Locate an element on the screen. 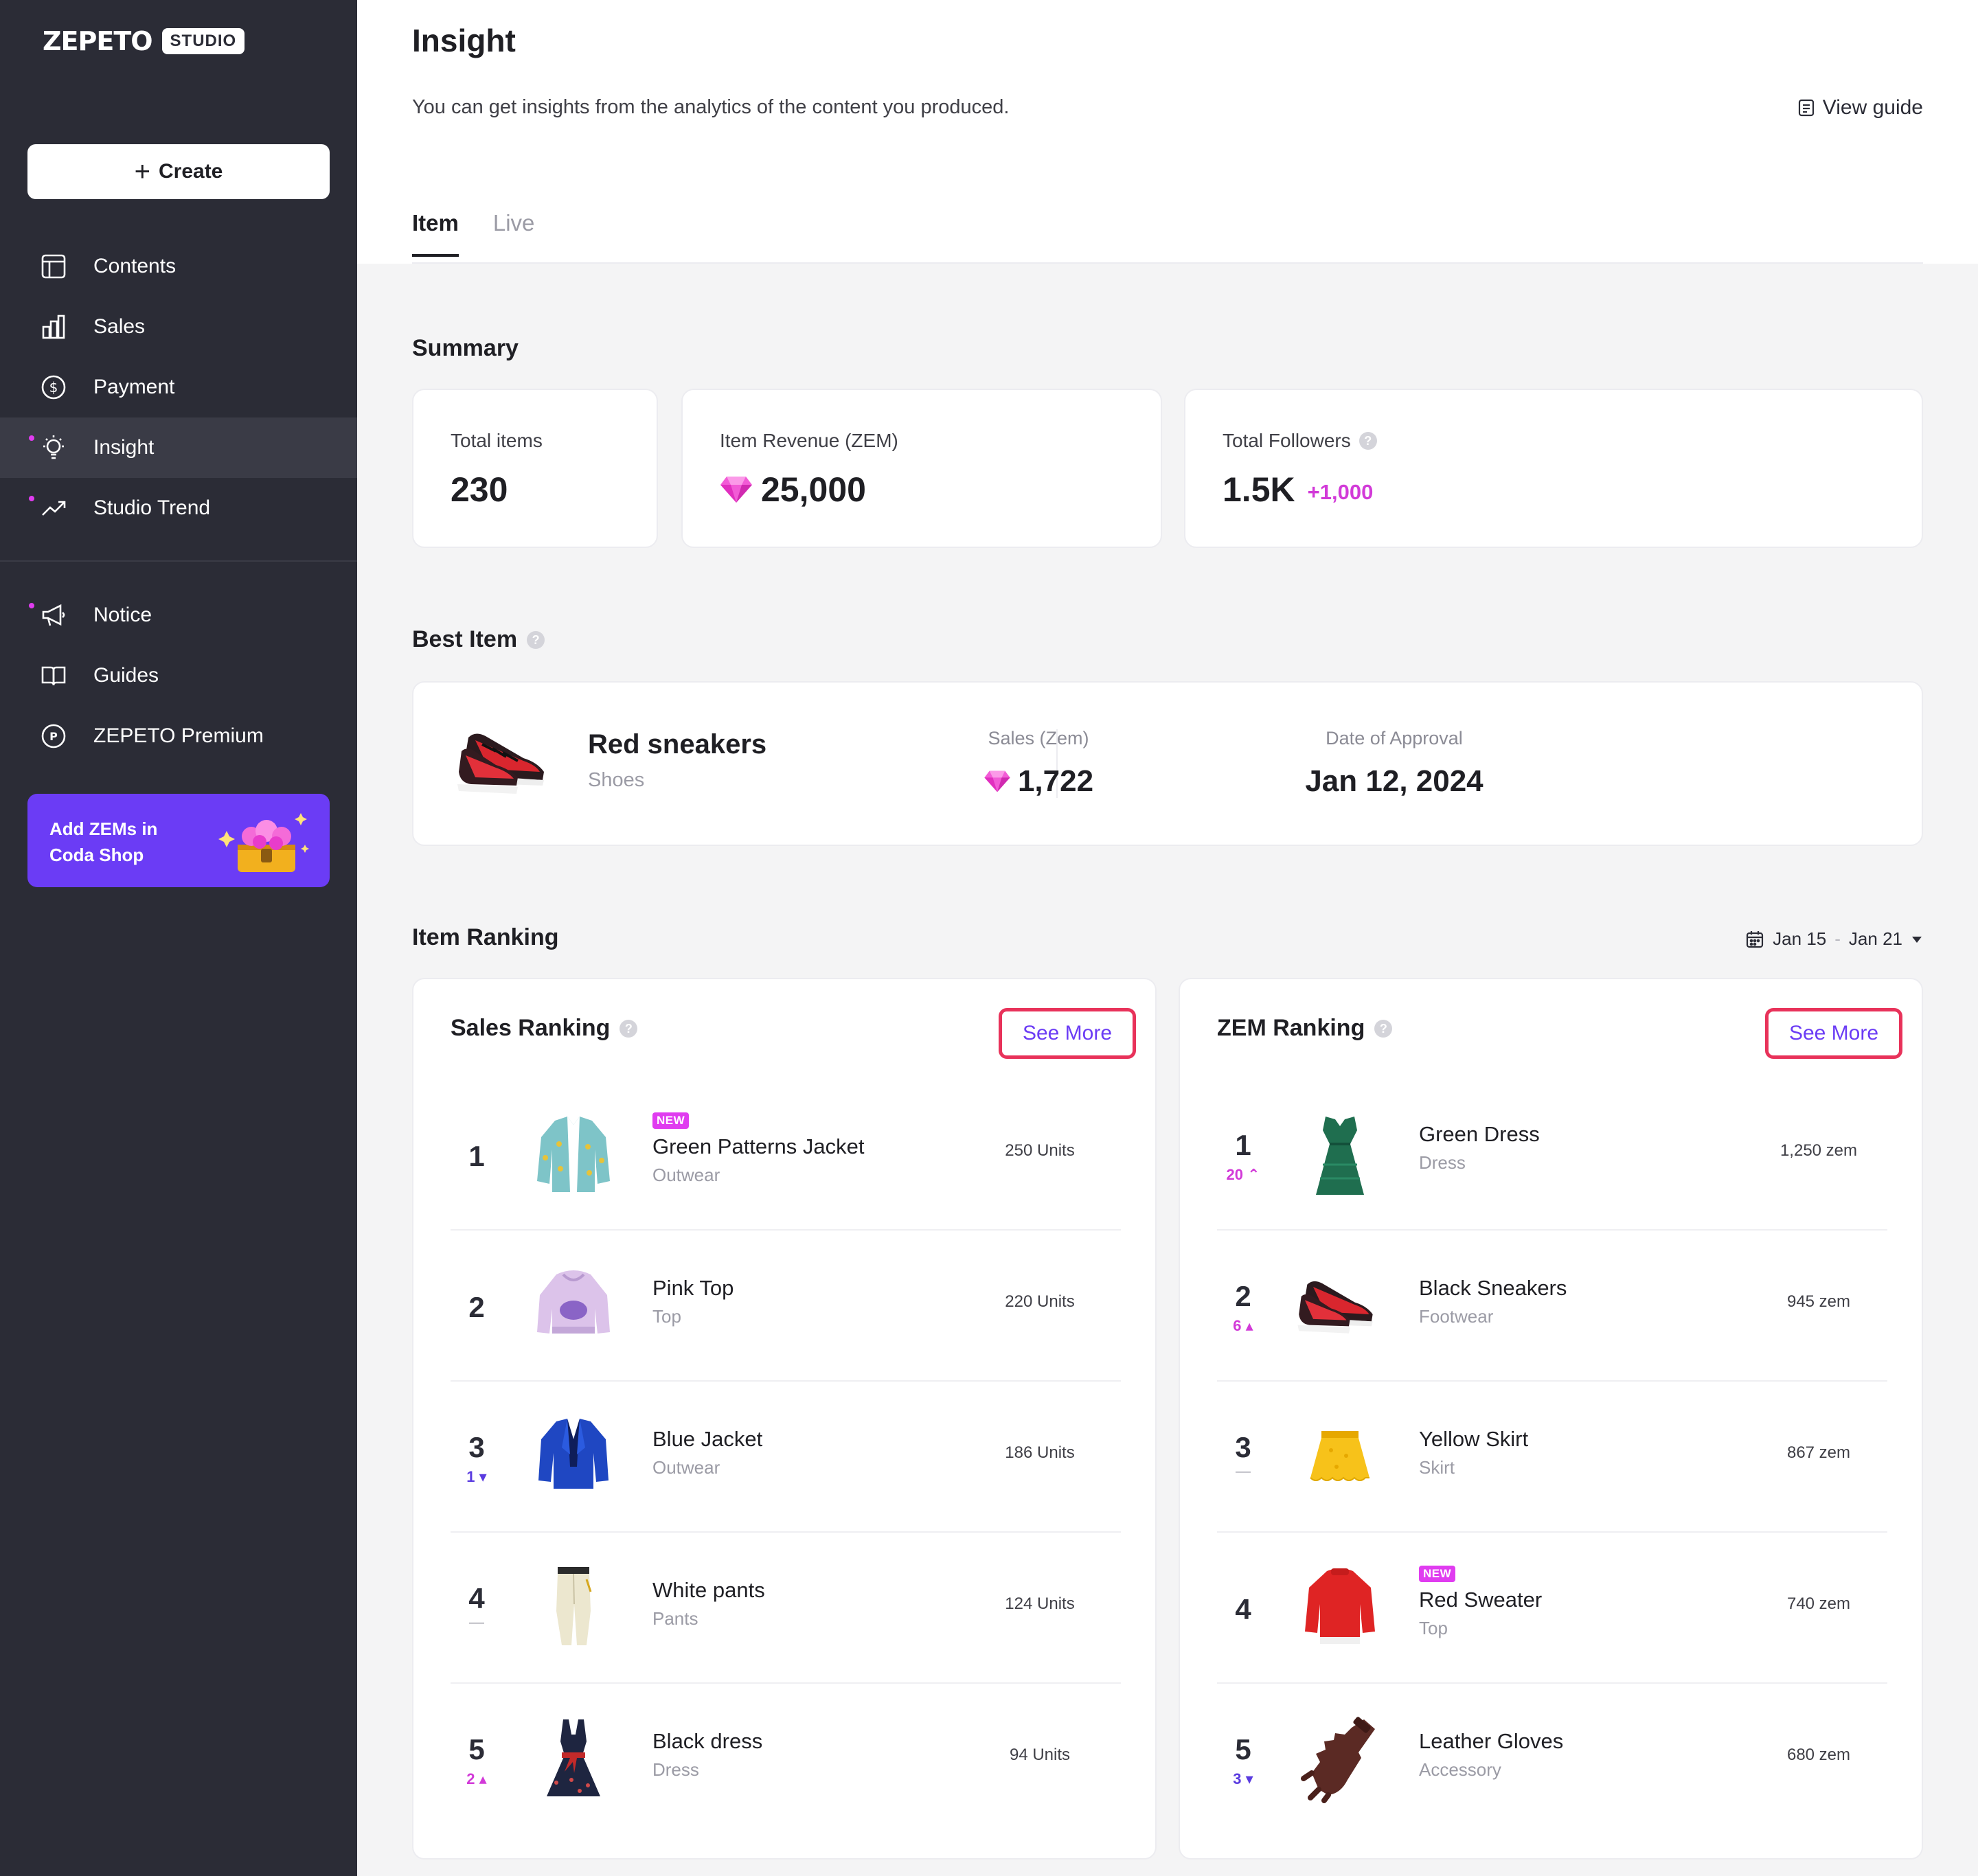 The width and height of the screenshot is (1978, 1876). approval-date-label: Date of Approval is located at coordinates (1394, 738).